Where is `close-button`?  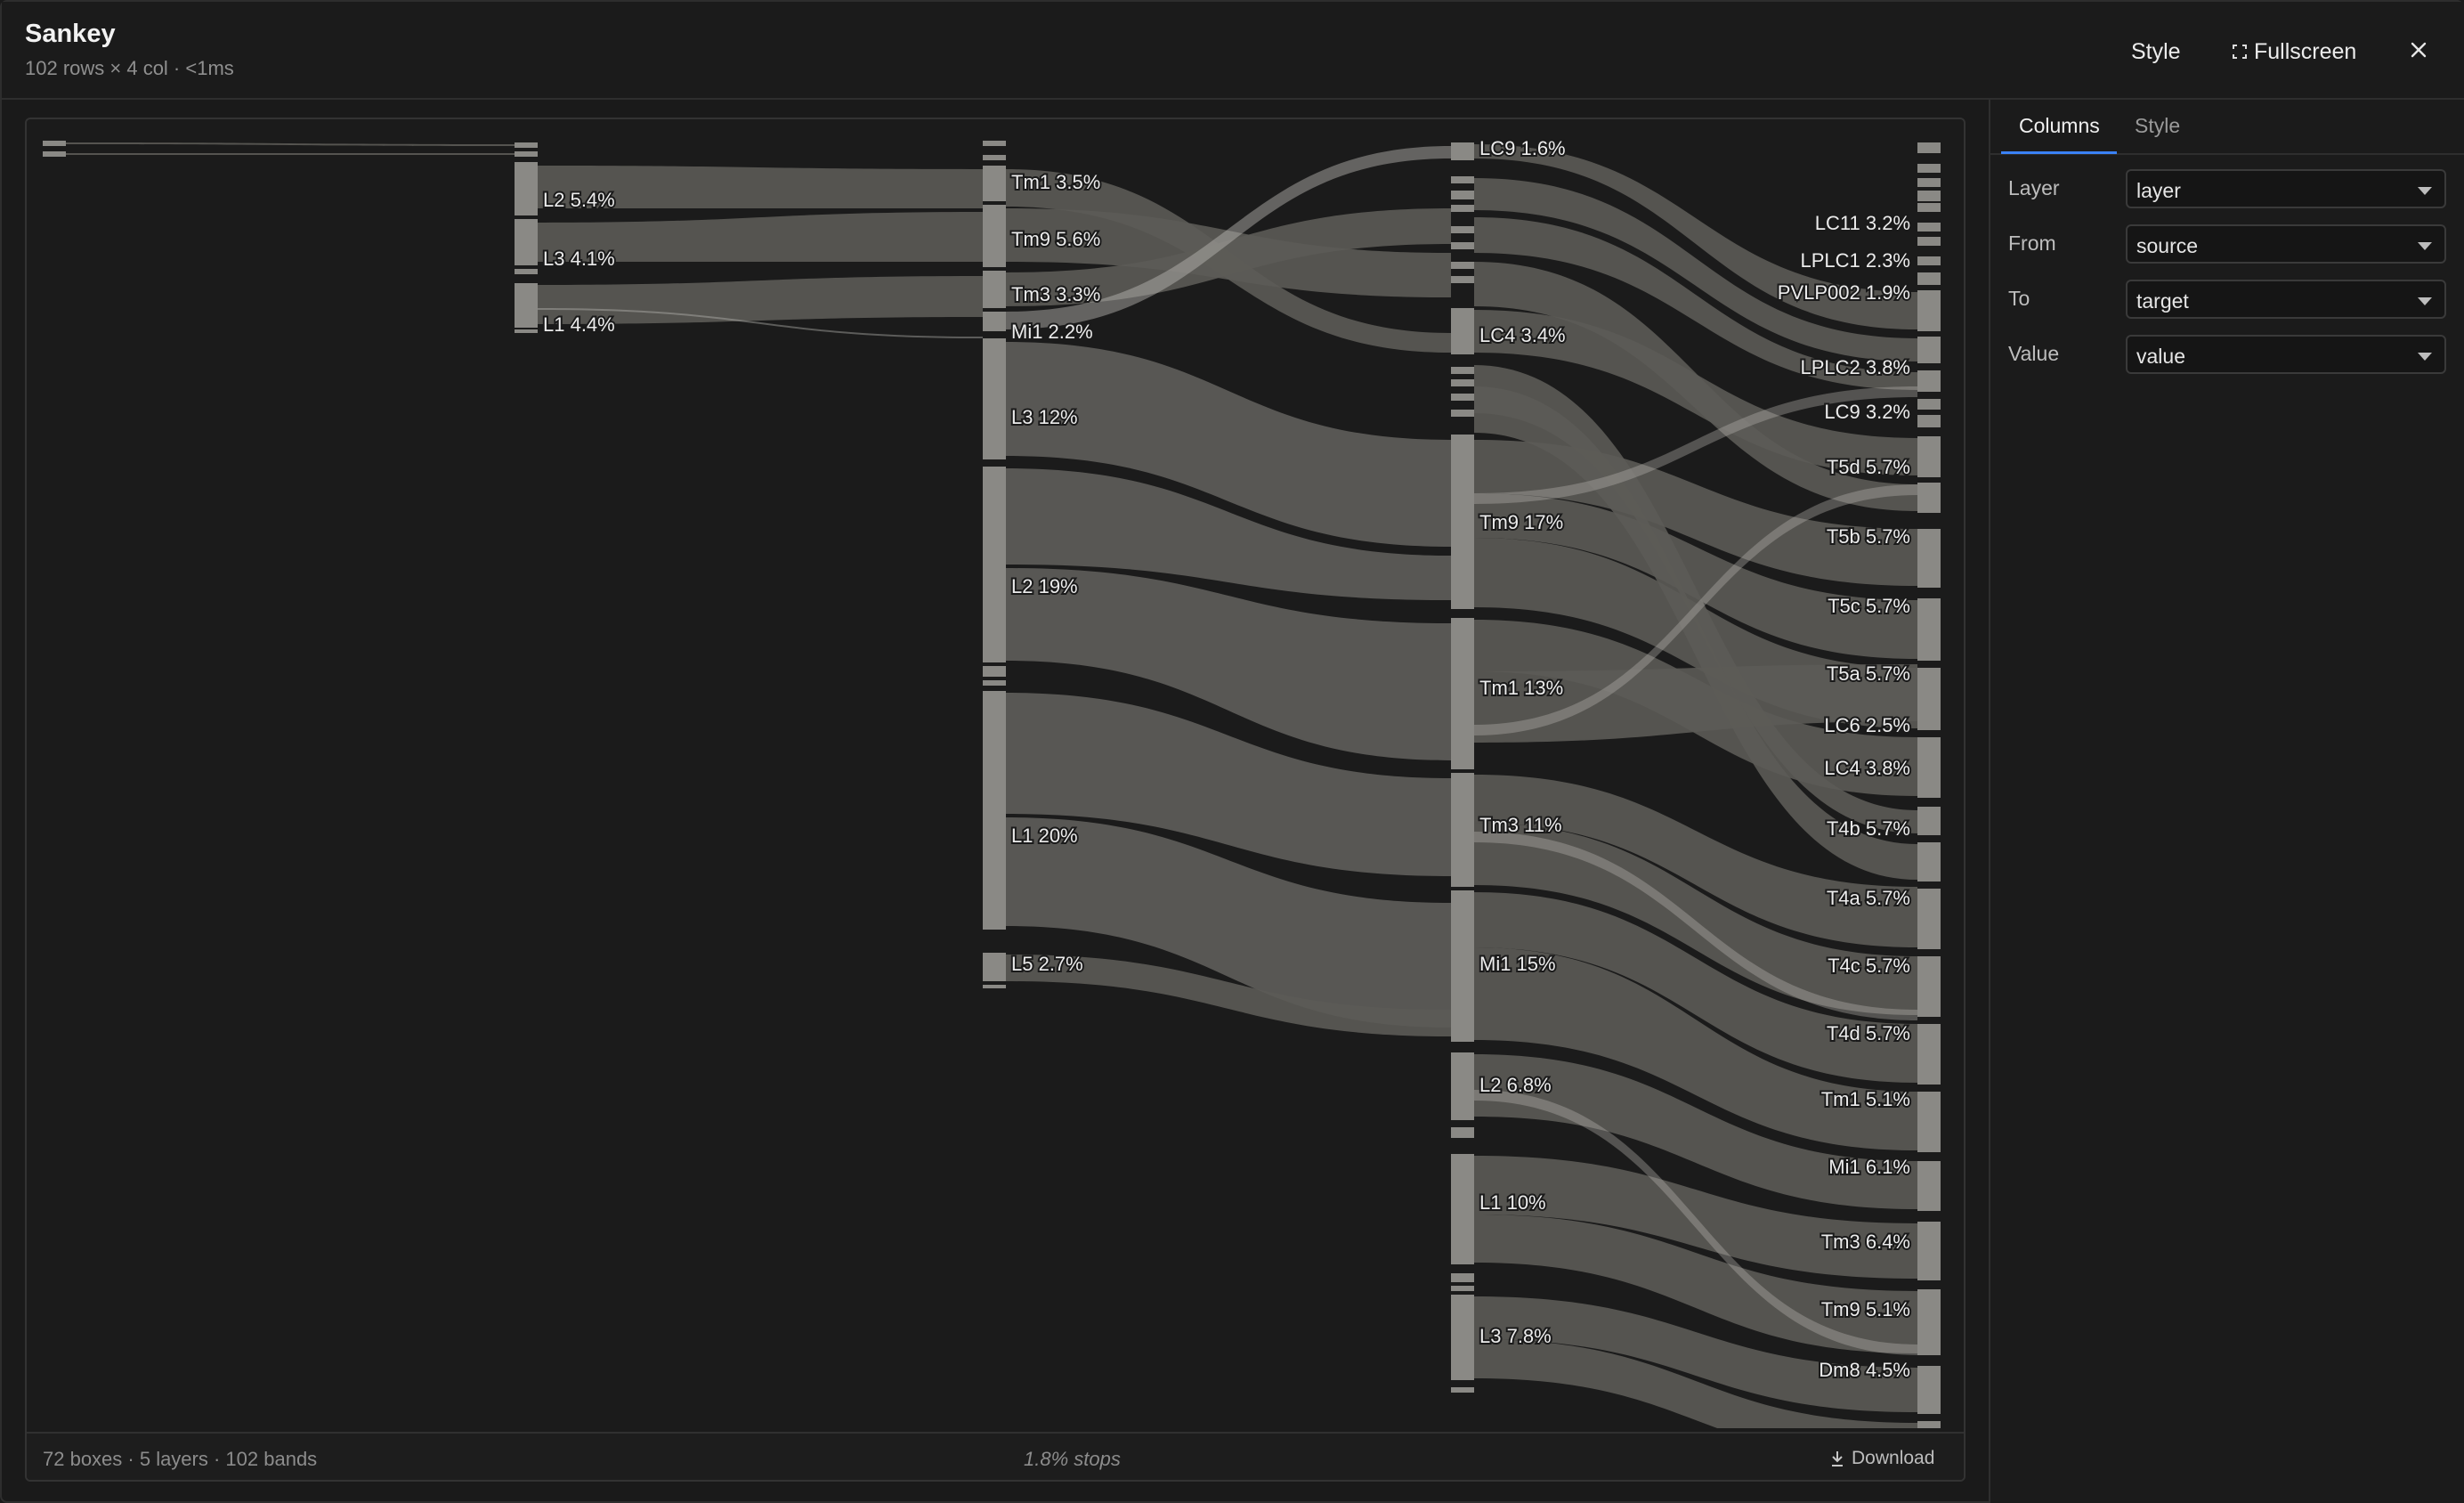 close-button is located at coordinates (2418, 50).